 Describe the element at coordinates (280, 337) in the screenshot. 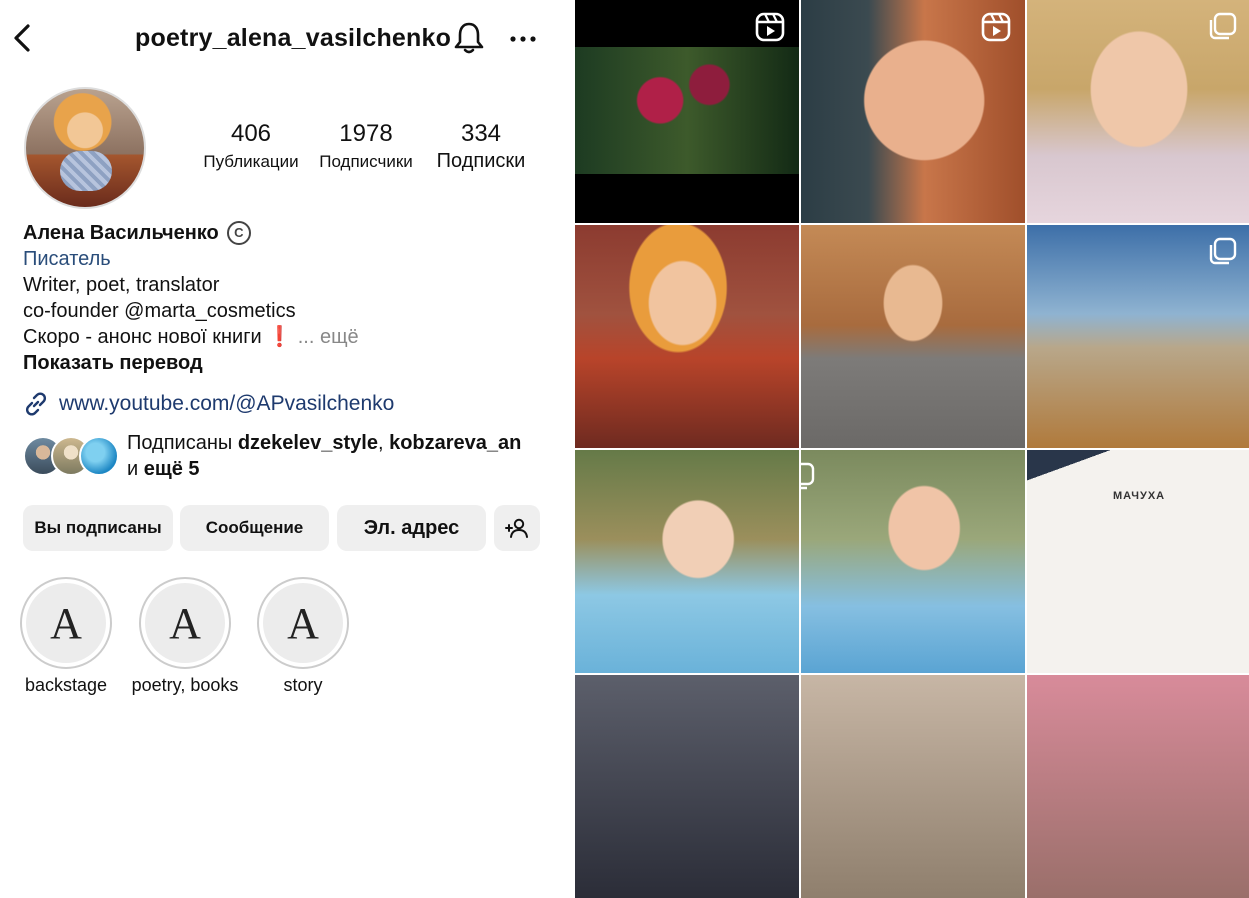

I see `exclamation-icon: ❗` at that location.